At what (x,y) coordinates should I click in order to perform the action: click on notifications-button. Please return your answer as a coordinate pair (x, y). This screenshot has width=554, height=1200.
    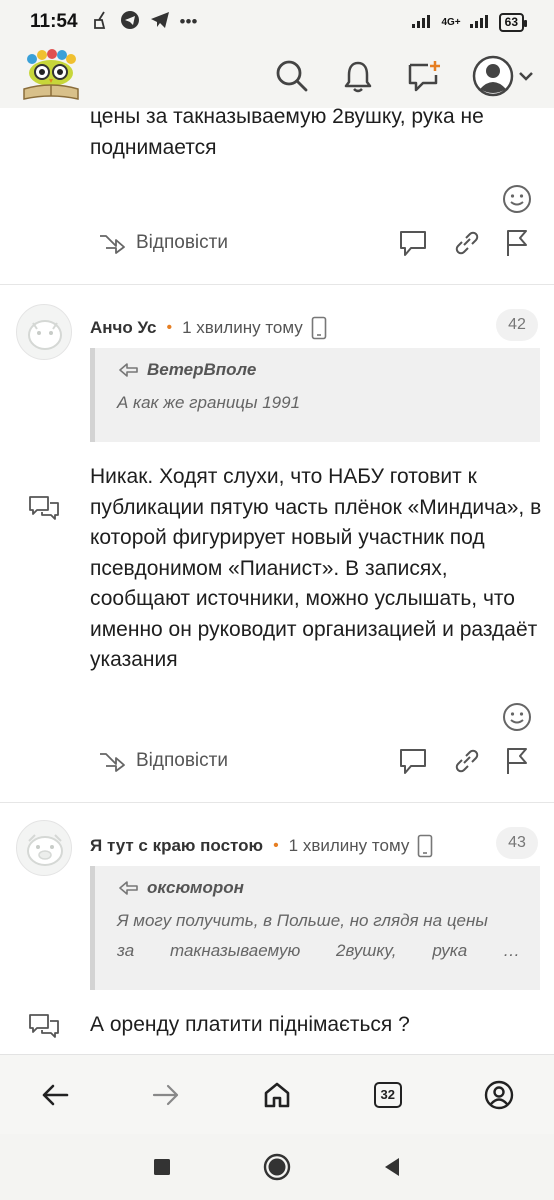
    Looking at the image, I should click on (358, 76).